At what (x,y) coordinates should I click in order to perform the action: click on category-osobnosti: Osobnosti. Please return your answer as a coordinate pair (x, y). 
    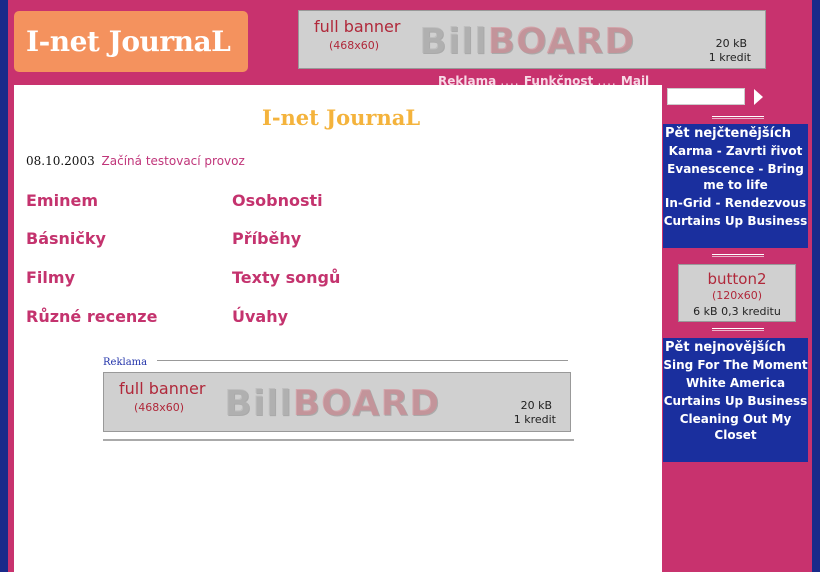
    Looking at the image, I should click on (277, 200).